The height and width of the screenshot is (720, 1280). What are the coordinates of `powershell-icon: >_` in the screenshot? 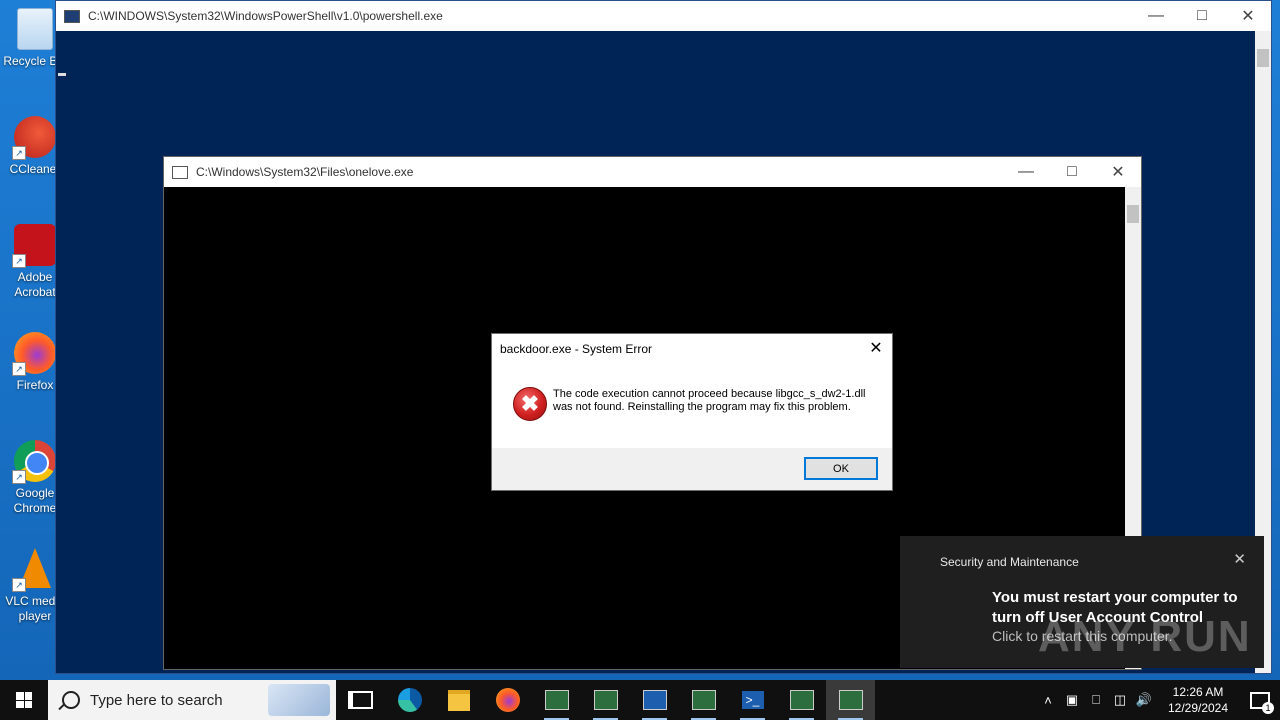 It's located at (752, 700).